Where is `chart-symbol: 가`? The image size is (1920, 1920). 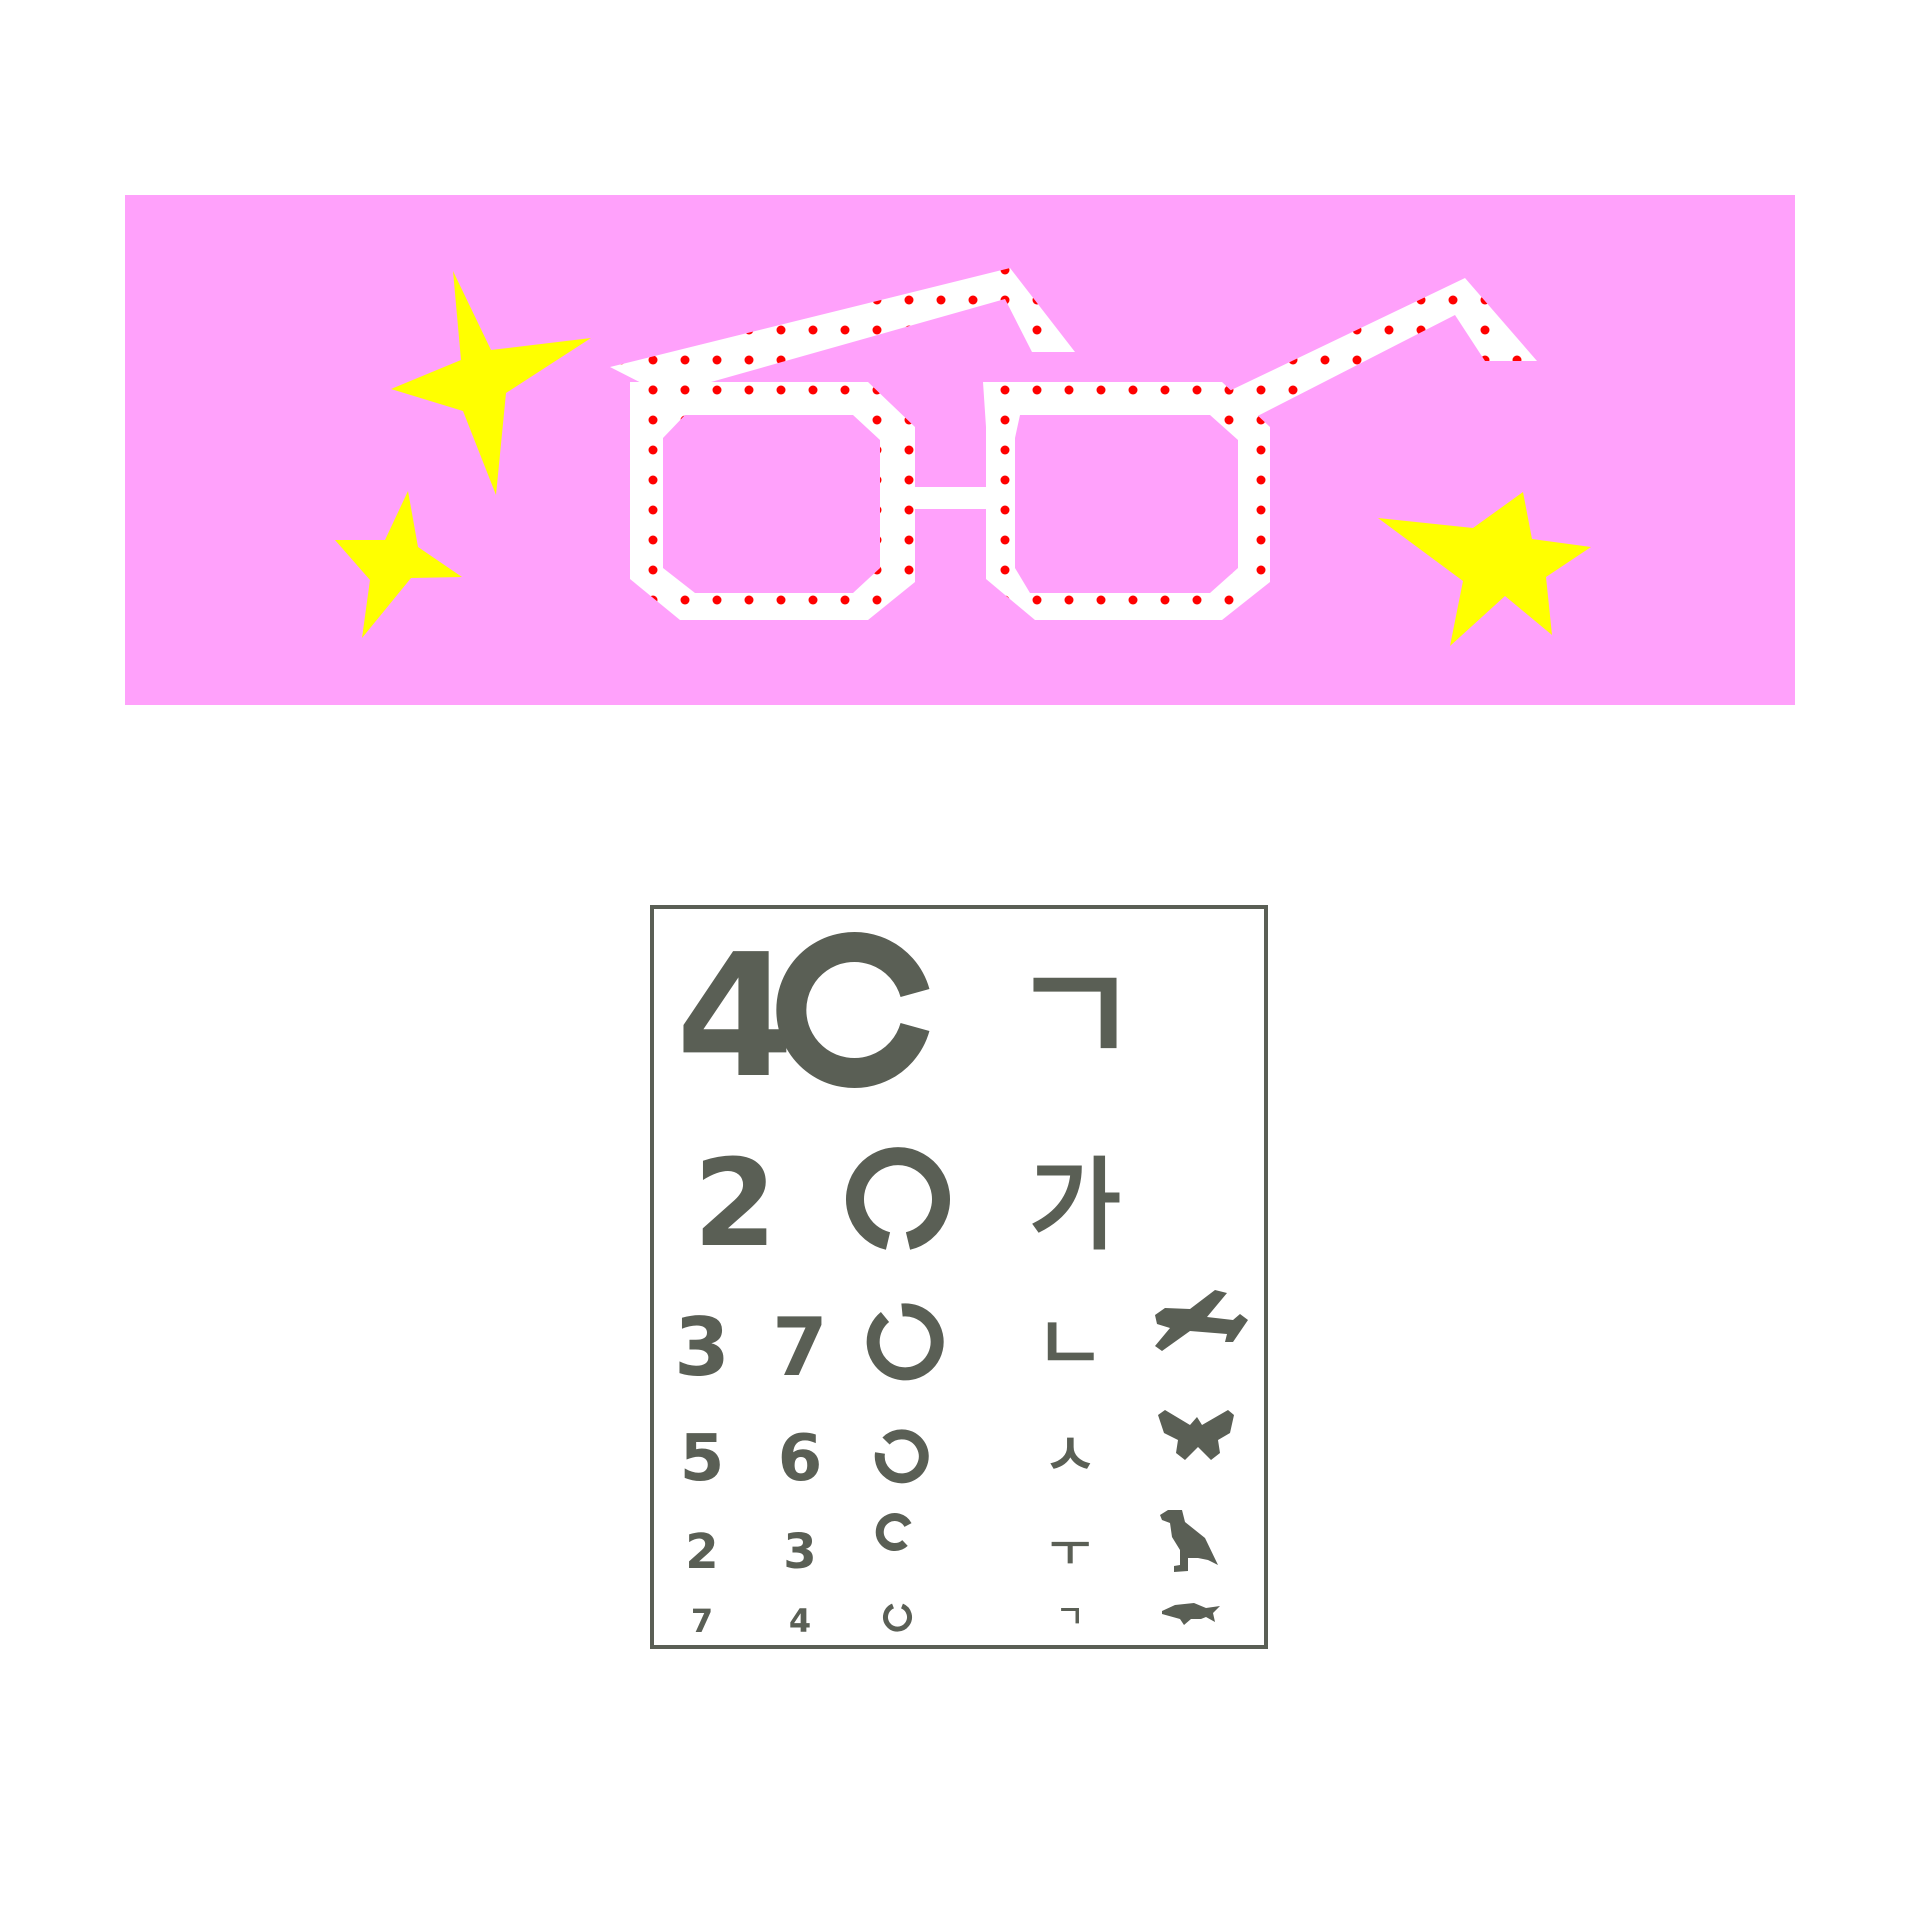
chart-symbol: 가 is located at coordinates (1075, 1205).